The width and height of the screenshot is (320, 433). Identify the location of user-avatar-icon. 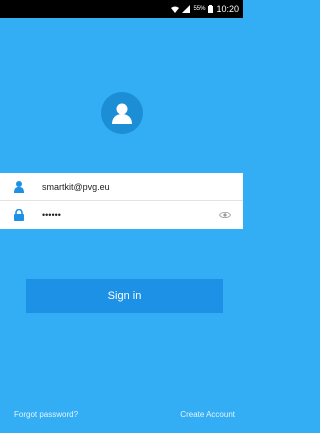
(122, 113).